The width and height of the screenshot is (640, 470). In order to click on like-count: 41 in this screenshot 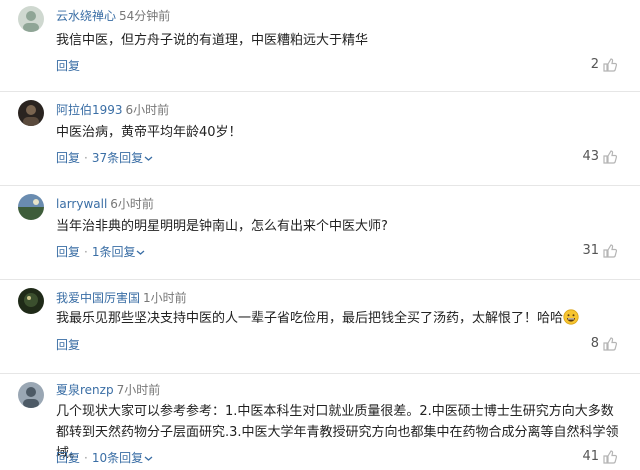, I will do `click(590, 456)`.